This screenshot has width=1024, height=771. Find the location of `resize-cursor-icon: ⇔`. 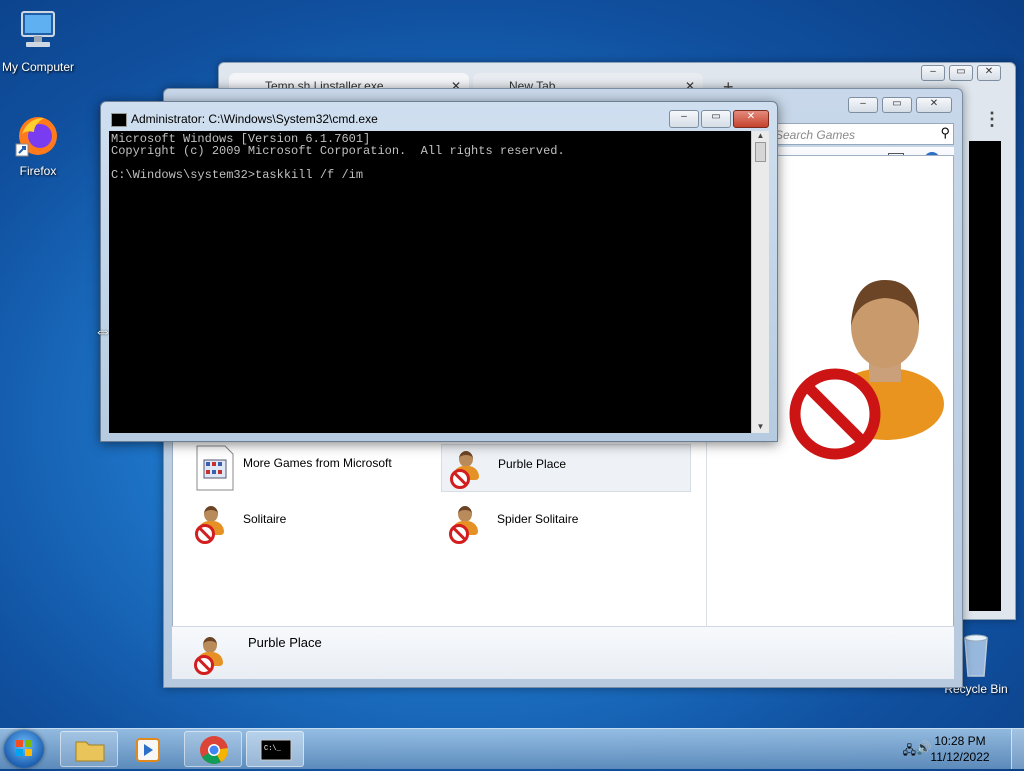

resize-cursor-icon: ⇔ is located at coordinates (103, 331).